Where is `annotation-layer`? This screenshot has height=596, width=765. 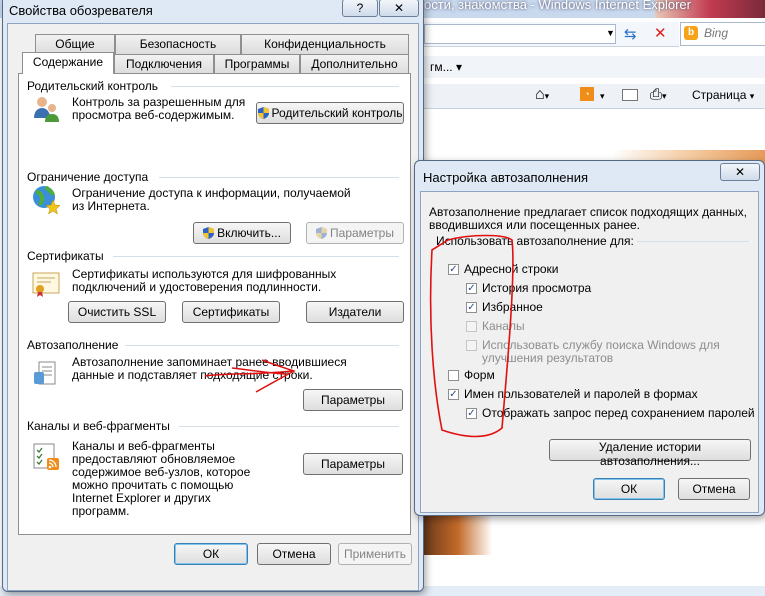 annotation-layer is located at coordinates (359, 336).